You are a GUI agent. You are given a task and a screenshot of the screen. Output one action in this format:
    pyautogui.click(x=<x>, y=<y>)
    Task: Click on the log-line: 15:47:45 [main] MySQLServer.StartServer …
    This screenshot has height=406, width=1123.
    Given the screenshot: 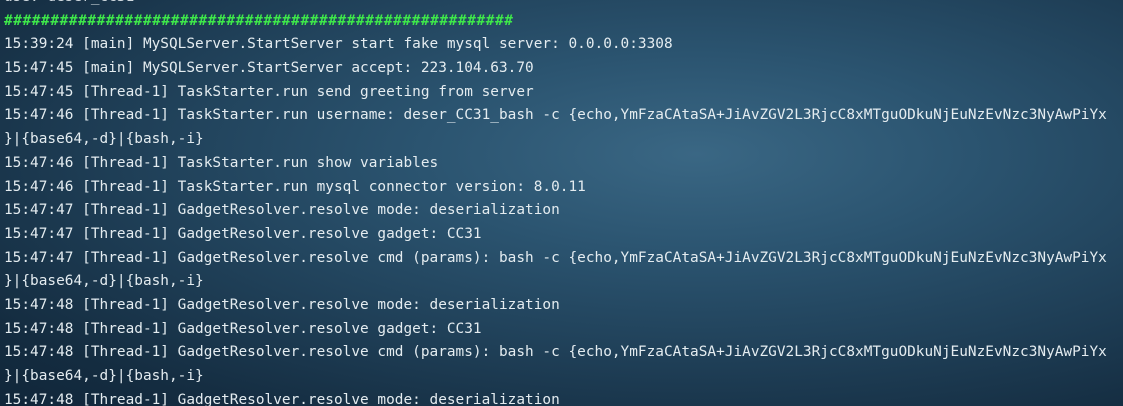 What is the action you would take?
    pyautogui.click(x=269, y=68)
    